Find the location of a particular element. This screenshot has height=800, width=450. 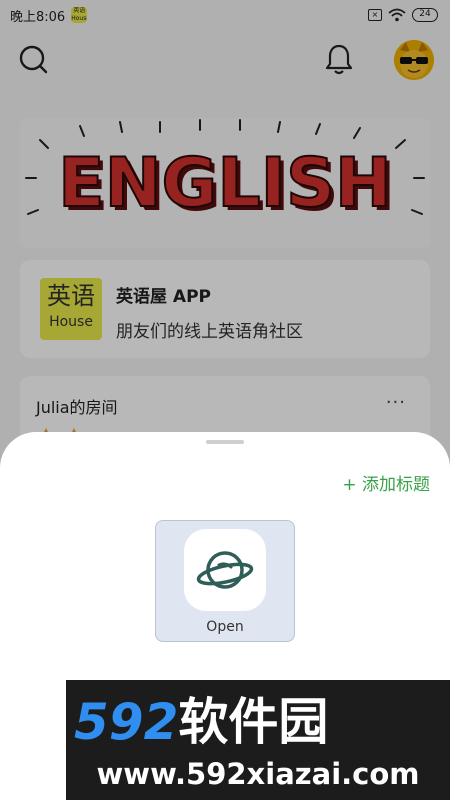

watermark-banner: 592软件园 www.592xiazai.com is located at coordinates (258, 740).